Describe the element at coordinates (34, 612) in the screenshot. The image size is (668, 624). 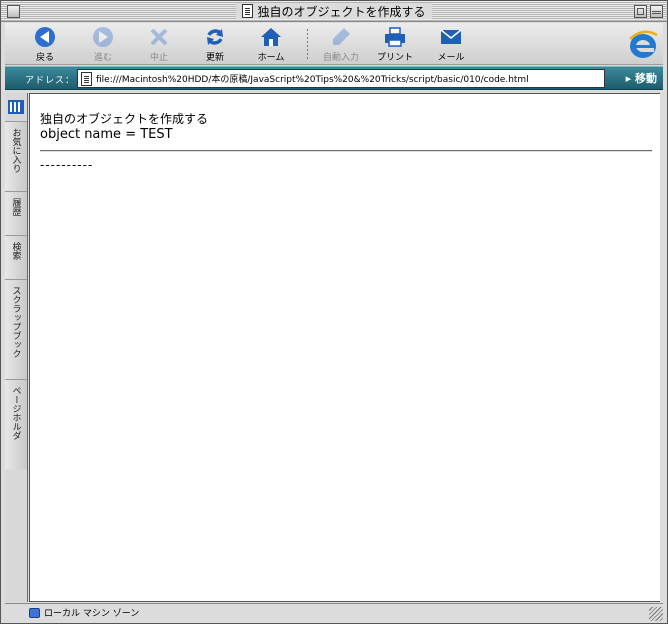
I see `local-zone-icon` at that location.